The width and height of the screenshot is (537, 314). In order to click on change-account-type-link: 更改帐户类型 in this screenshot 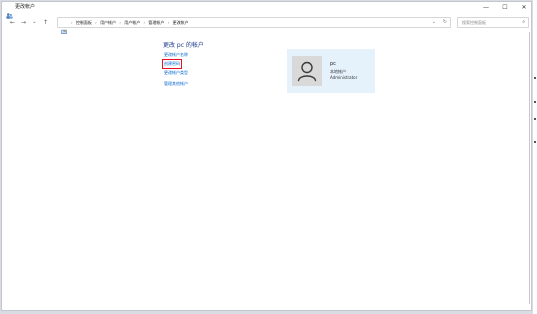, I will do `click(176, 73)`.